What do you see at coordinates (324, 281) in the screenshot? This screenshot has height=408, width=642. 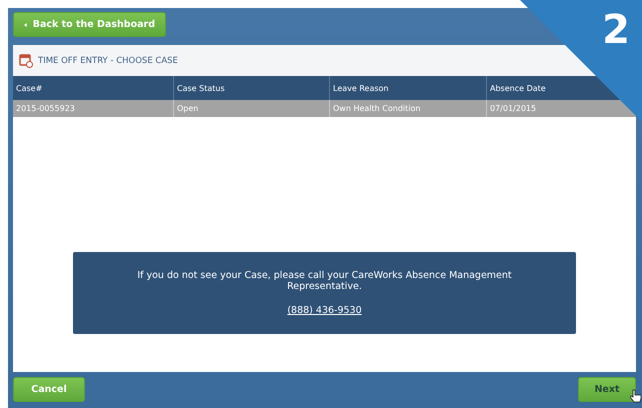 I see `notice-text: If you do not see your Case, please call your CareWorks Absence Management Representative.` at bounding box center [324, 281].